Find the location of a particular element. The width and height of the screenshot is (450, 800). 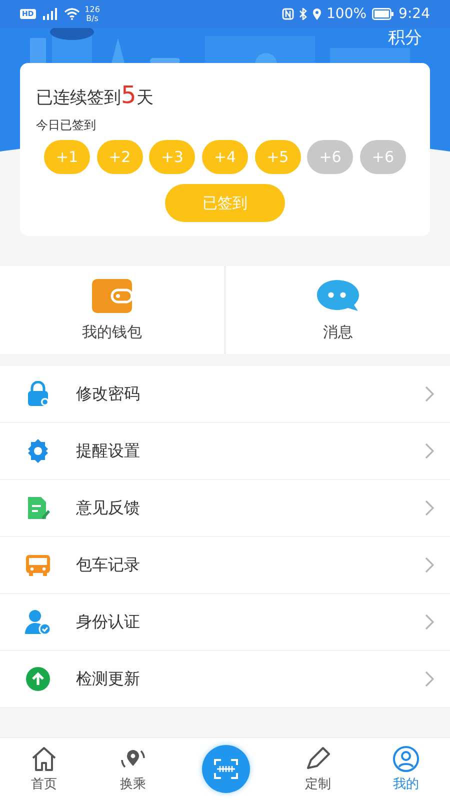

scan-button is located at coordinates (226, 769).